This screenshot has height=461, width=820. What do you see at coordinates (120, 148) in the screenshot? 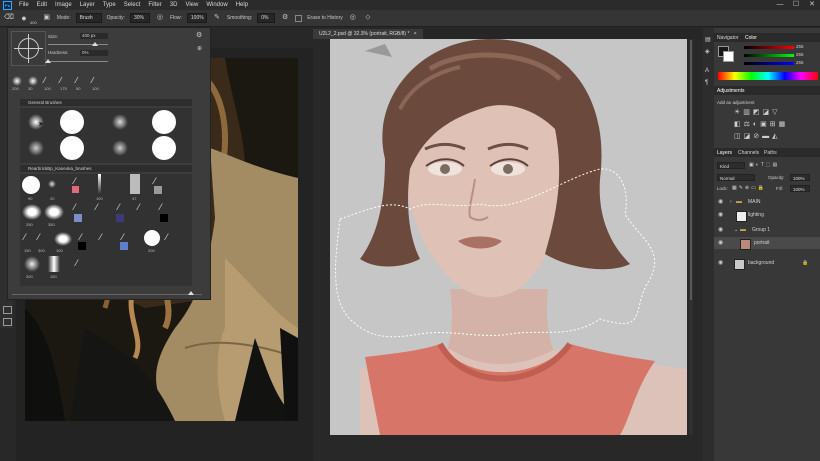
I see `soft-round-size-brush` at bounding box center [120, 148].